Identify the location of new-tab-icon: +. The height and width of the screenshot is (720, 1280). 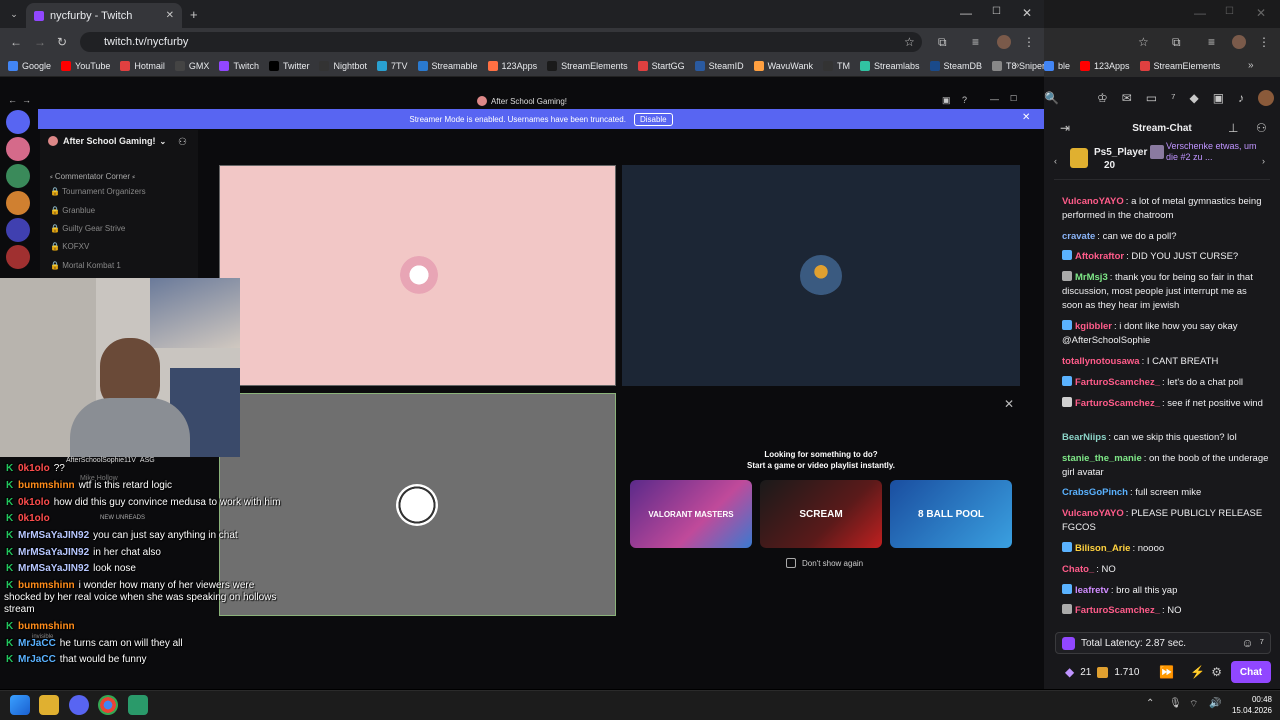
(194, 14).